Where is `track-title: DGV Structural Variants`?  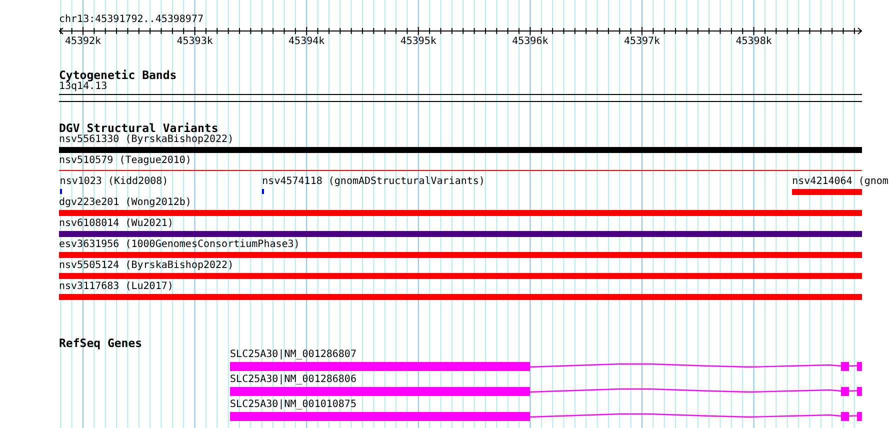
track-title: DGV Structural Variants is located at coordinates (138, 128).